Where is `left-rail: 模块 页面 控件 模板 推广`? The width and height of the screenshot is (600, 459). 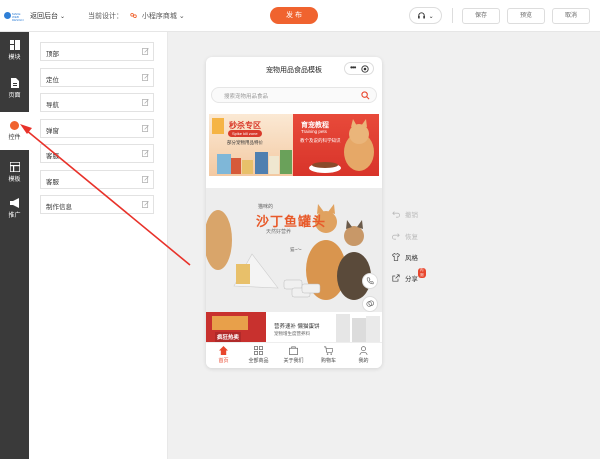 left-rail: 模块 页面 控件 模板 推广 is located at coordinates (14, 245).